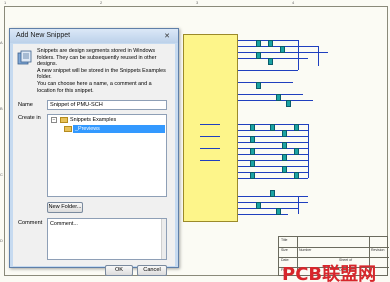 The image size is (390, 282). Describe the element at coordinates (29, 118) in the screenshot. I see `create-in-label: Create in` at that location.